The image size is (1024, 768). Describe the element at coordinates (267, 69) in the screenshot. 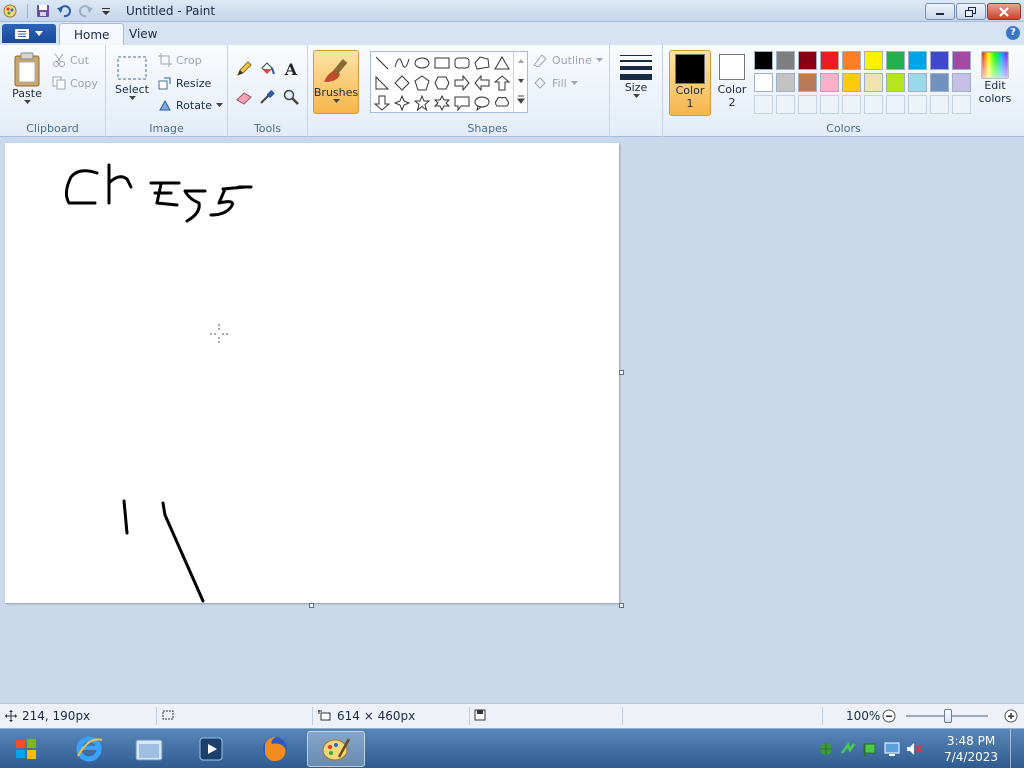

I see `fill-bucket-icon` at that location.